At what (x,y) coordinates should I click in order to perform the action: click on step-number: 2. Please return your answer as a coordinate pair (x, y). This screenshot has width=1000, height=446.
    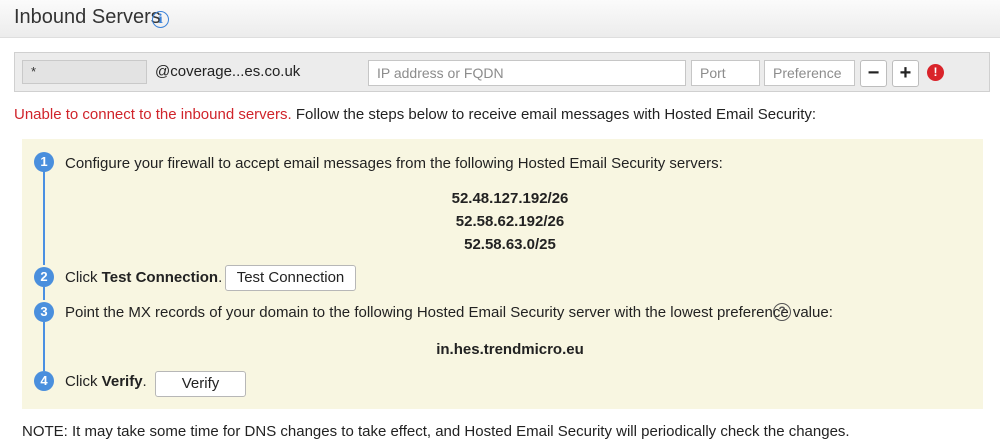
    Looking at the image, I should click on (44, 277).